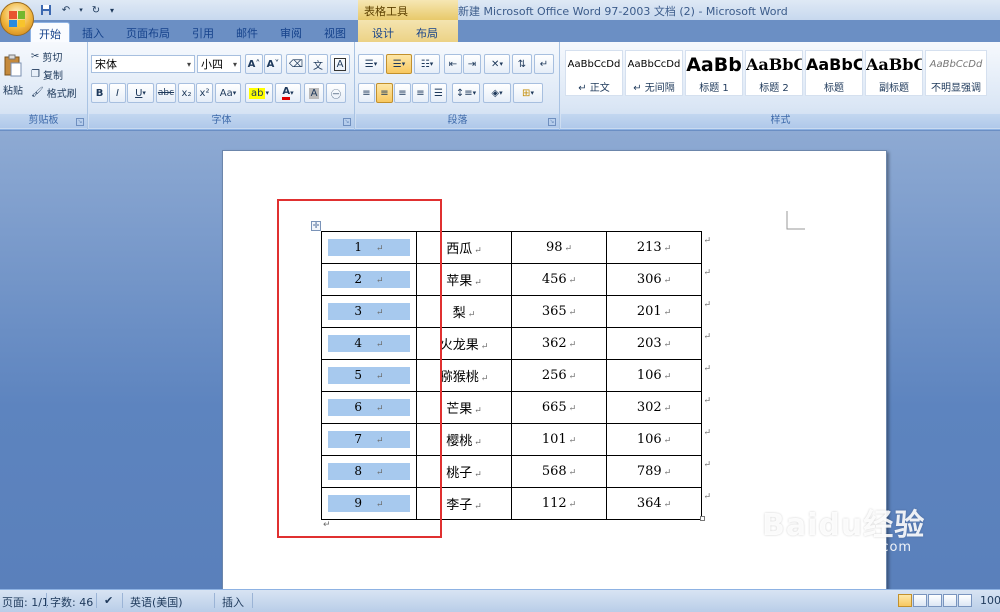  What do you see at coordinates (71, 602) in the screenshot?
I see `word-count: 字数: 46` at bounding box center [71, 602].